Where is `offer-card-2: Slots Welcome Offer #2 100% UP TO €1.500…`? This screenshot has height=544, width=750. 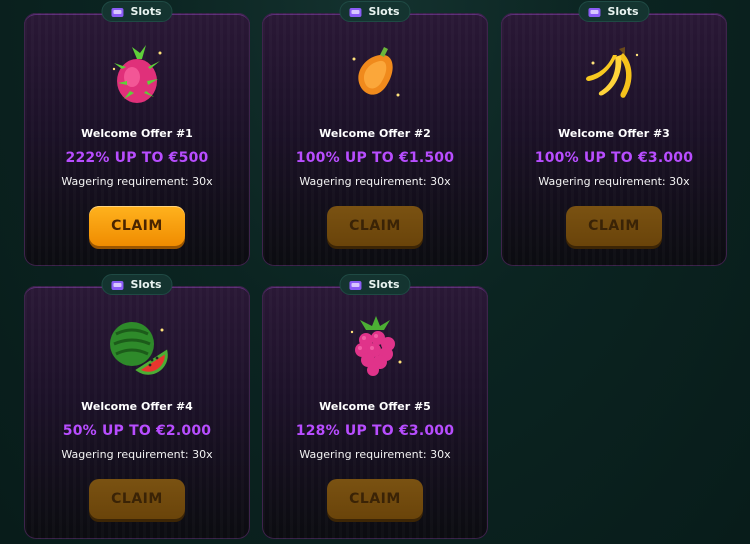 offer-card-2: Slots Welcome Offer #2 100% UP TO €1.500… is located at coordinates (375, 133).